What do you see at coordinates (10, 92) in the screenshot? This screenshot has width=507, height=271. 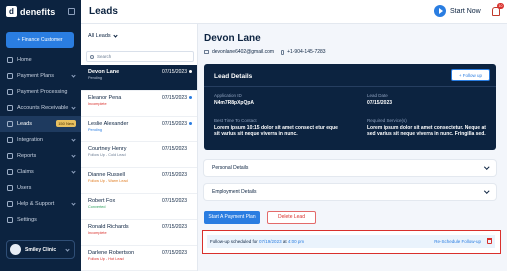 I see `processing-icon` at bounding box center [10, 92].